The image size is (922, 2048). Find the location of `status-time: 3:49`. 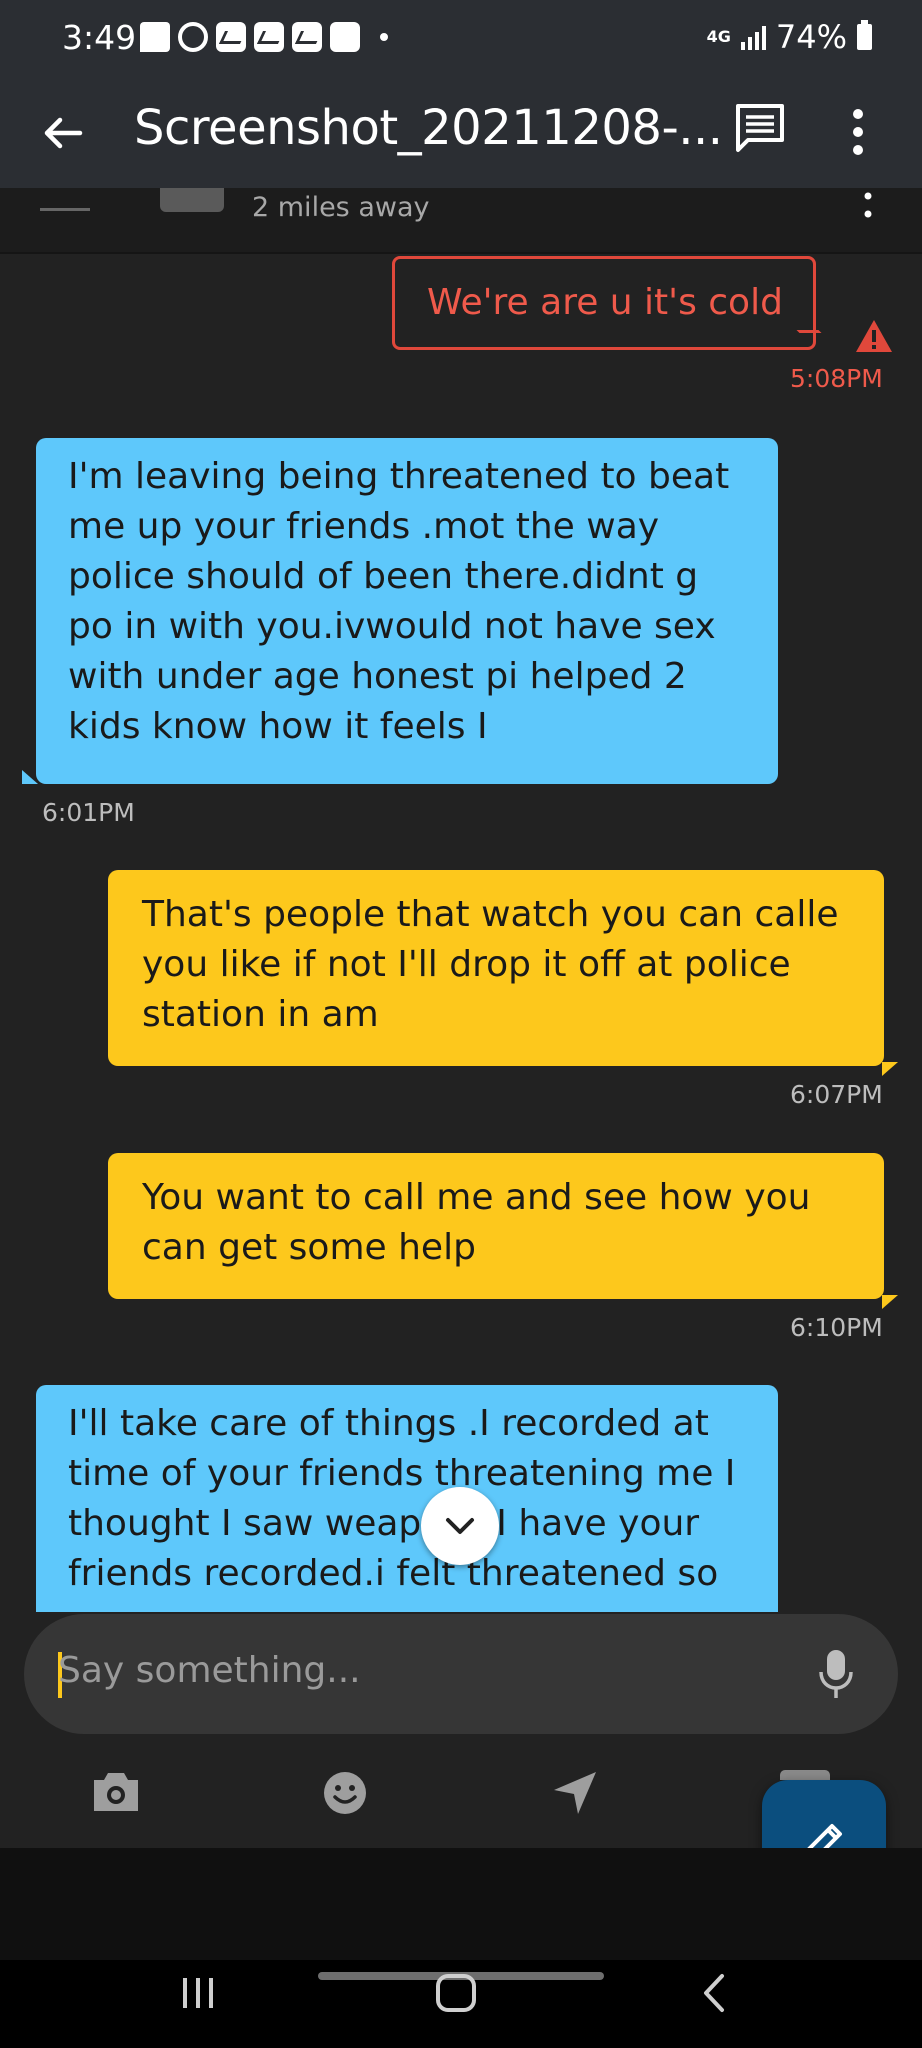

status-time: 3:49 is located at coordinates (99, 37).